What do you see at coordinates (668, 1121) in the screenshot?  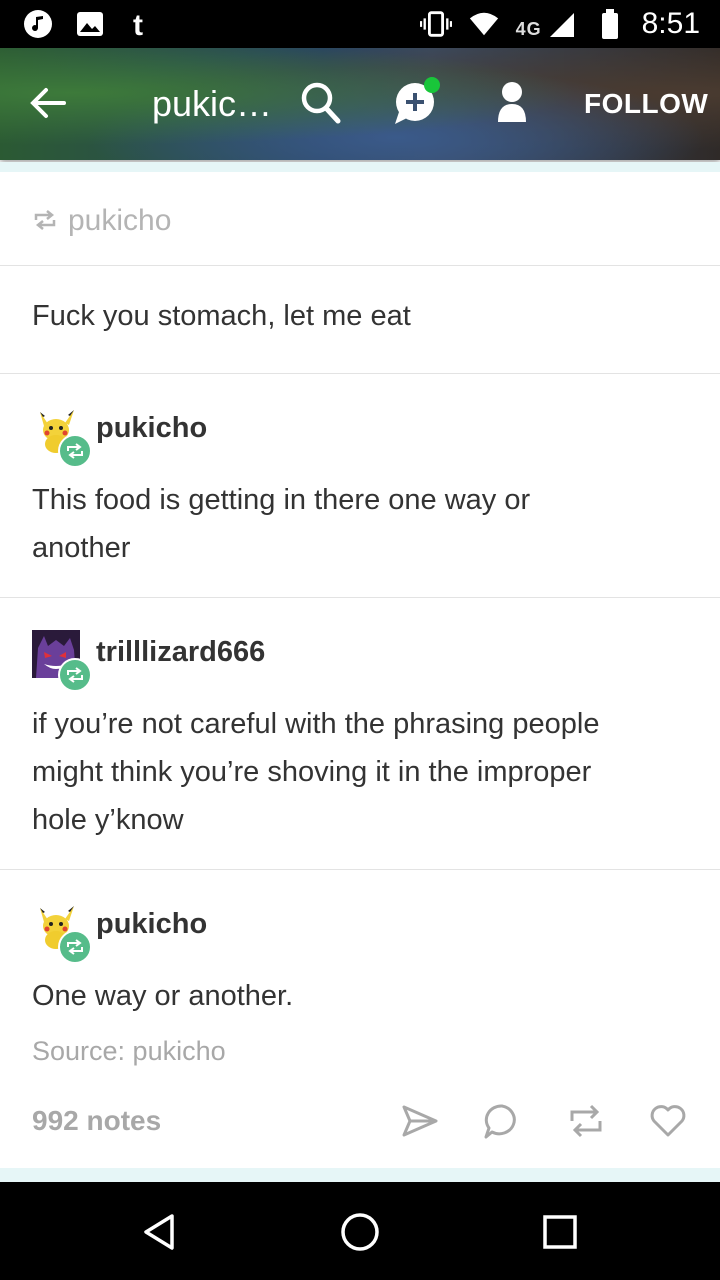 I see `like-icon` at bounding box center [668, 1121].